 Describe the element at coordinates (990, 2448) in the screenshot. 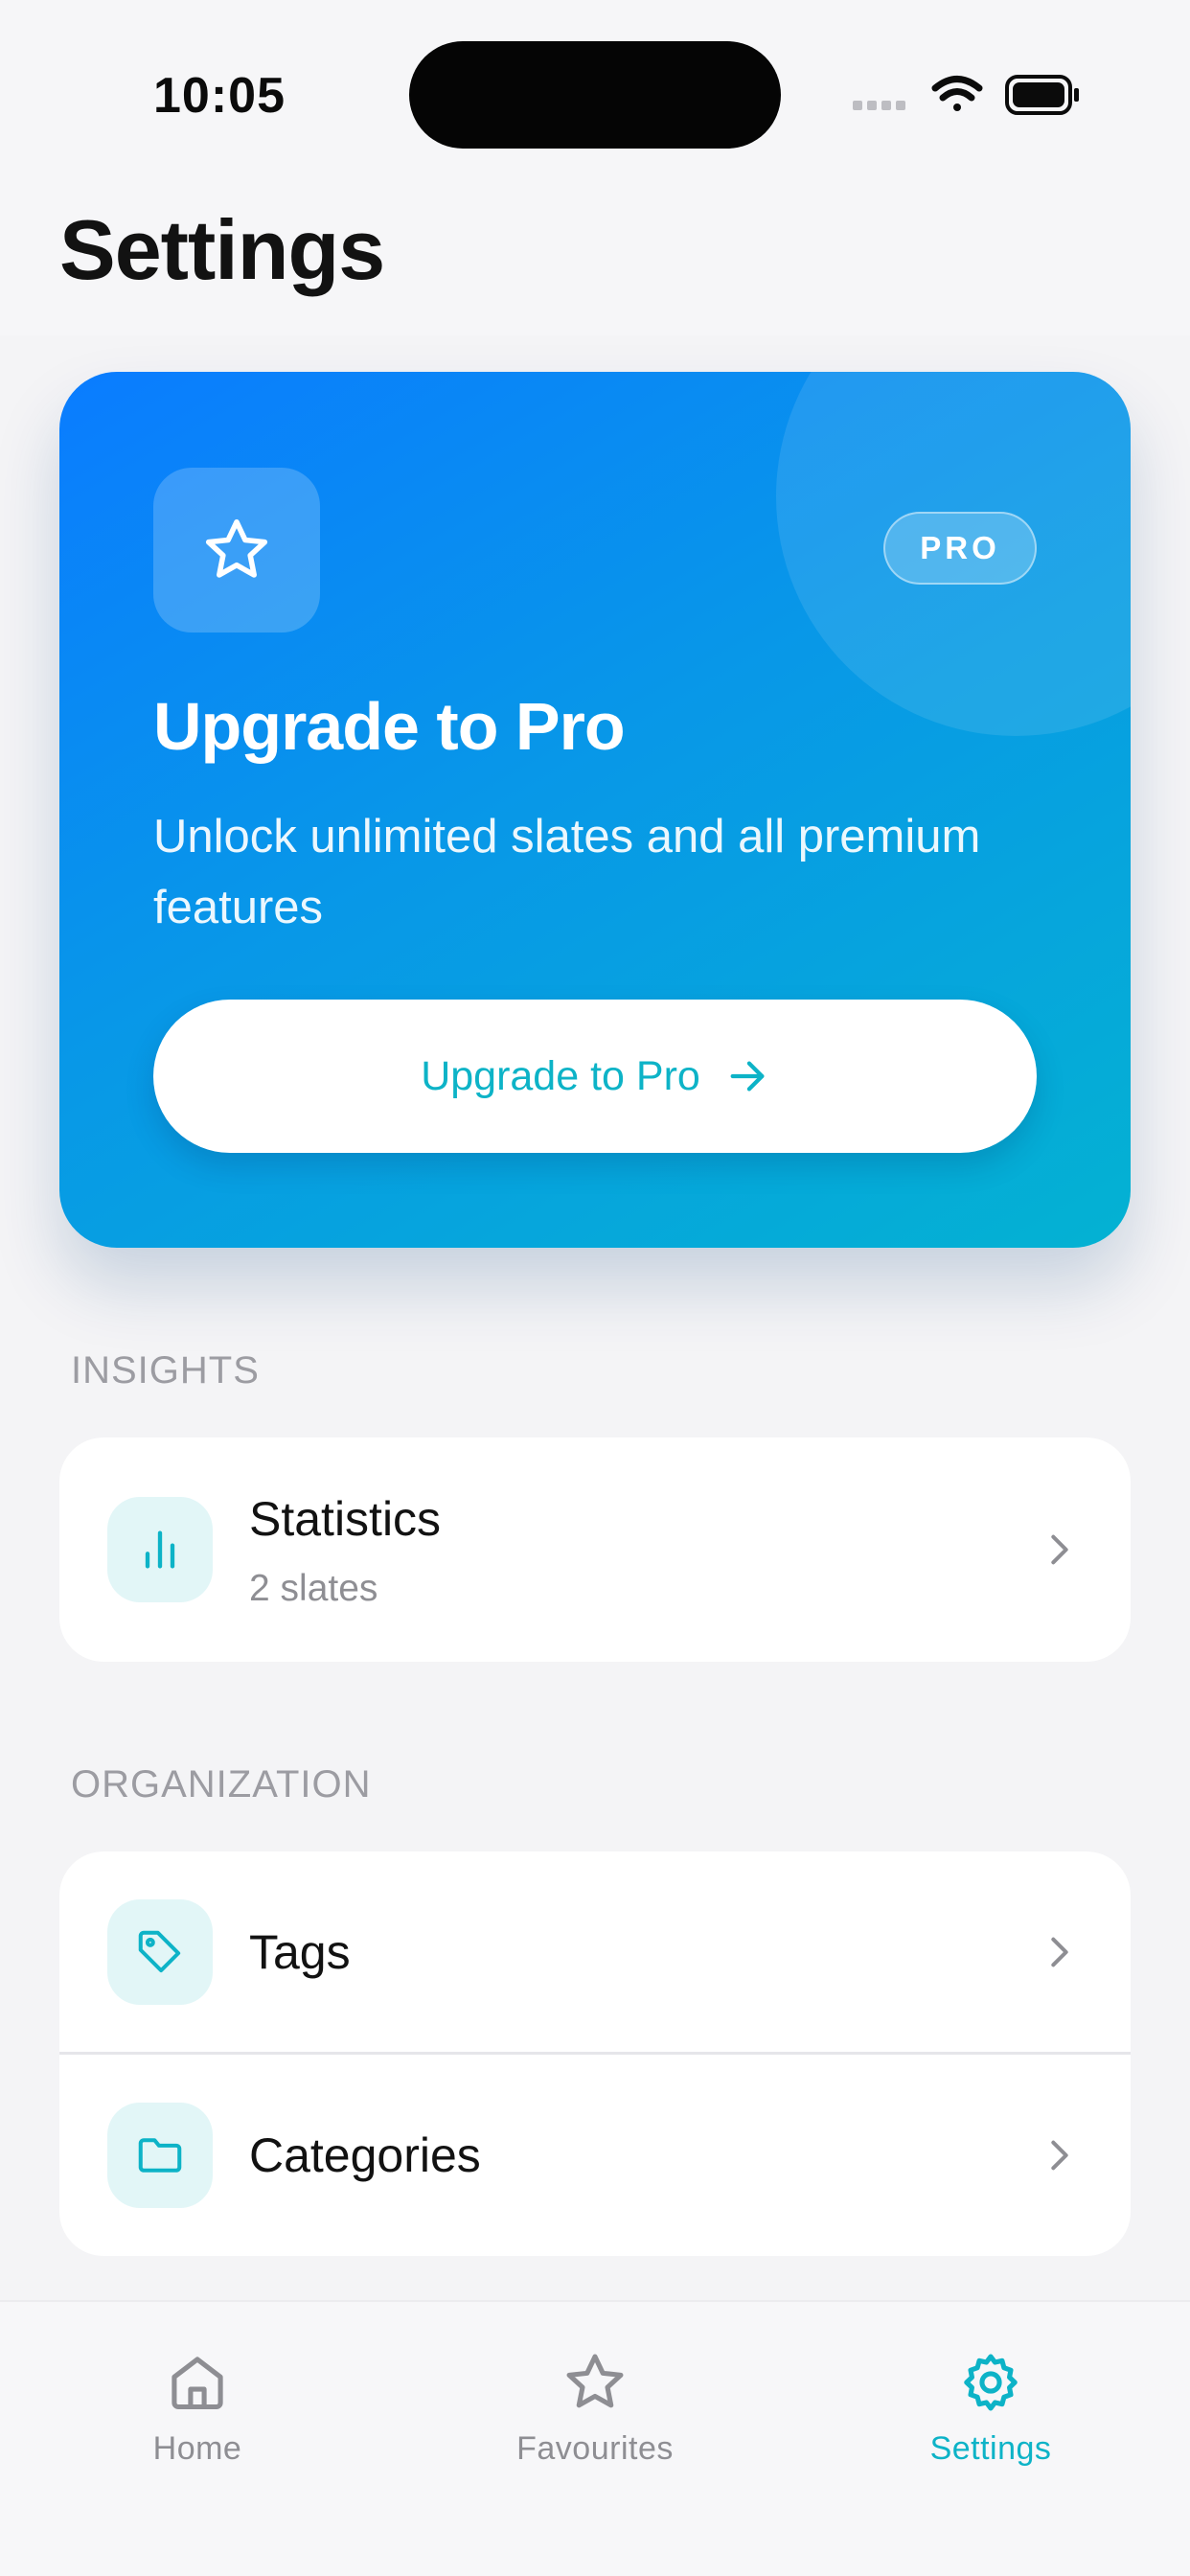

I see `tab-settings-label: Settings` at that location.